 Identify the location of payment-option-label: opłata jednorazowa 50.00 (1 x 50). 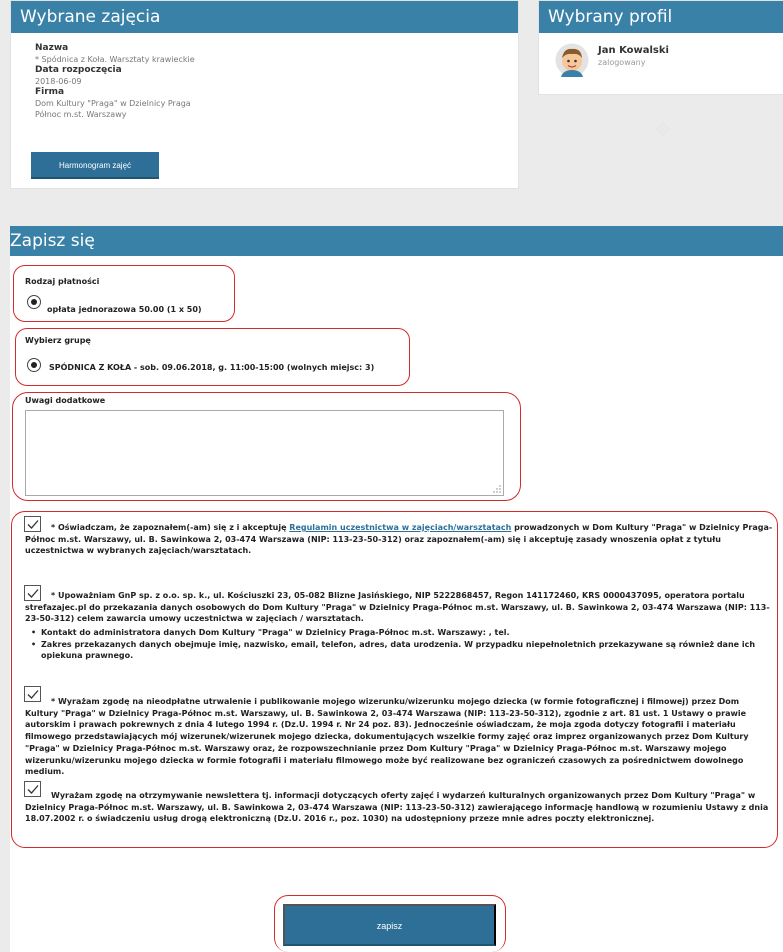
(124, 309).